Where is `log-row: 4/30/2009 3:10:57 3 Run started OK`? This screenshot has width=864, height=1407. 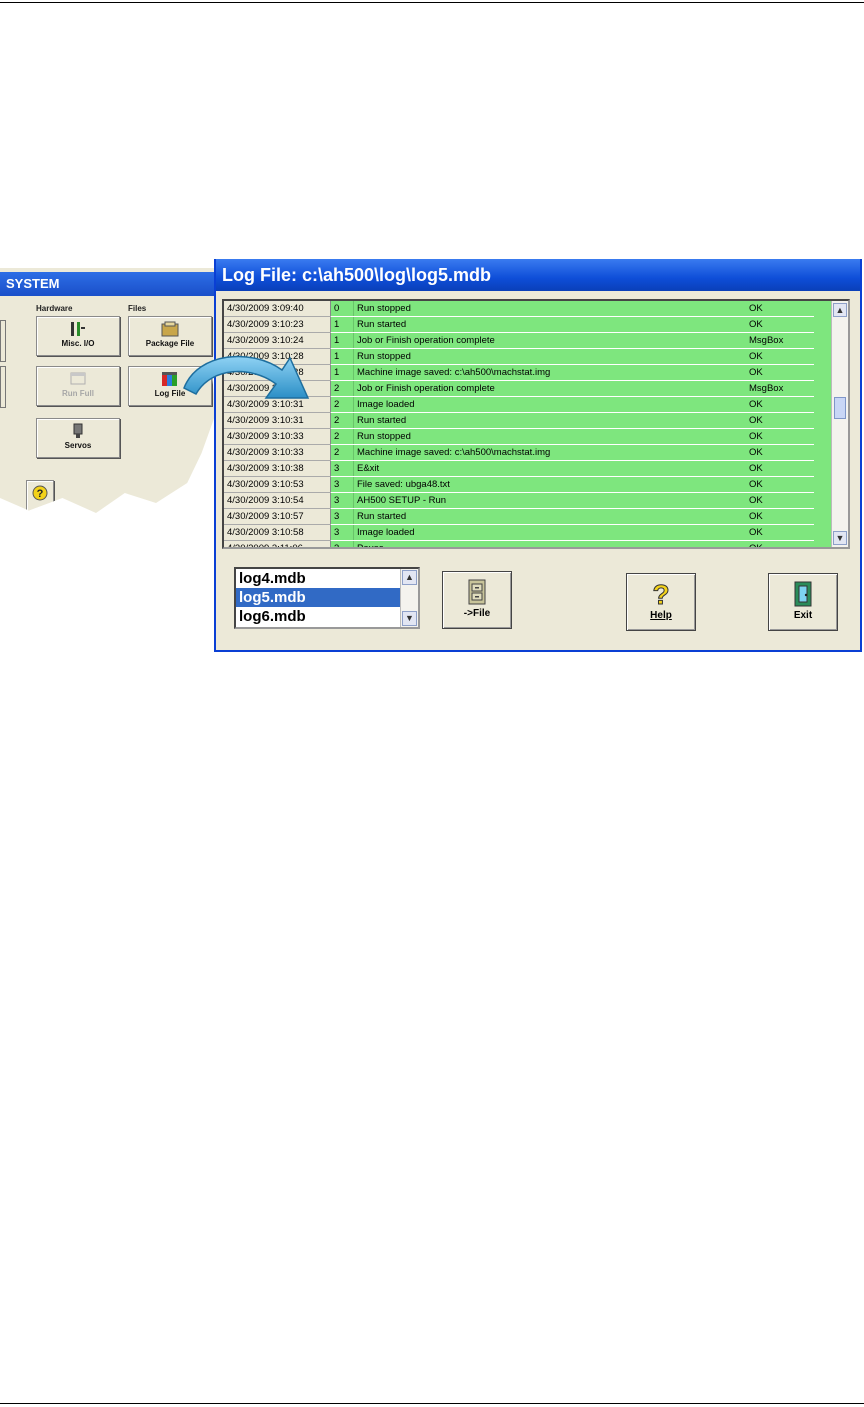 log-row: 4/30/2009 3:10:57 3 Run started OK is located at coordinates (519, 516).